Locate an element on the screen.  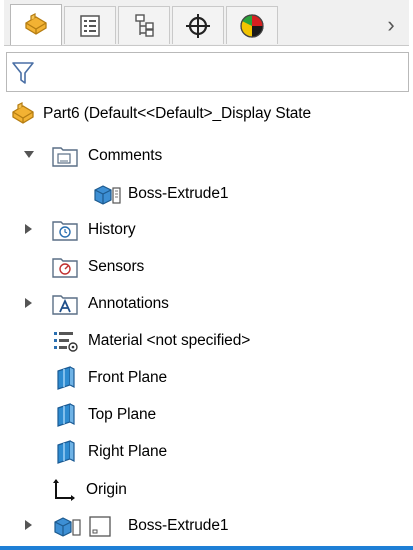
tree-filter-input is located at coordinates (207, 72).